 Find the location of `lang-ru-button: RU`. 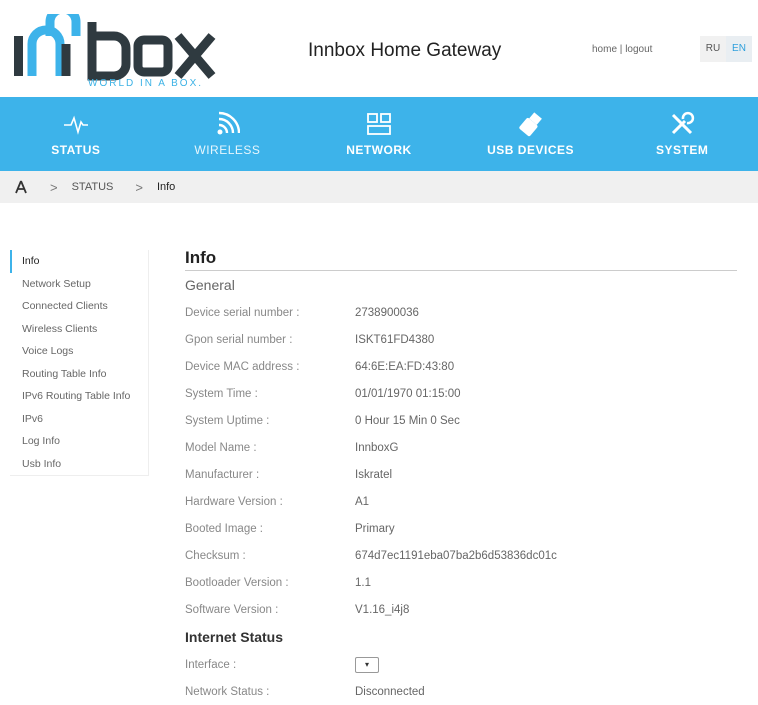

lang-ru-button: RU is located at coordinates (713, 49).